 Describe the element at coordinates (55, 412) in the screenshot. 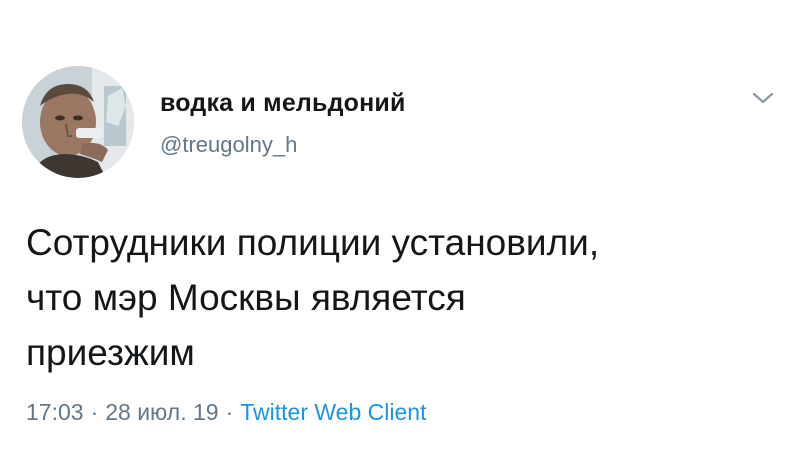

I see `tweet-time: 17:03` at that location.